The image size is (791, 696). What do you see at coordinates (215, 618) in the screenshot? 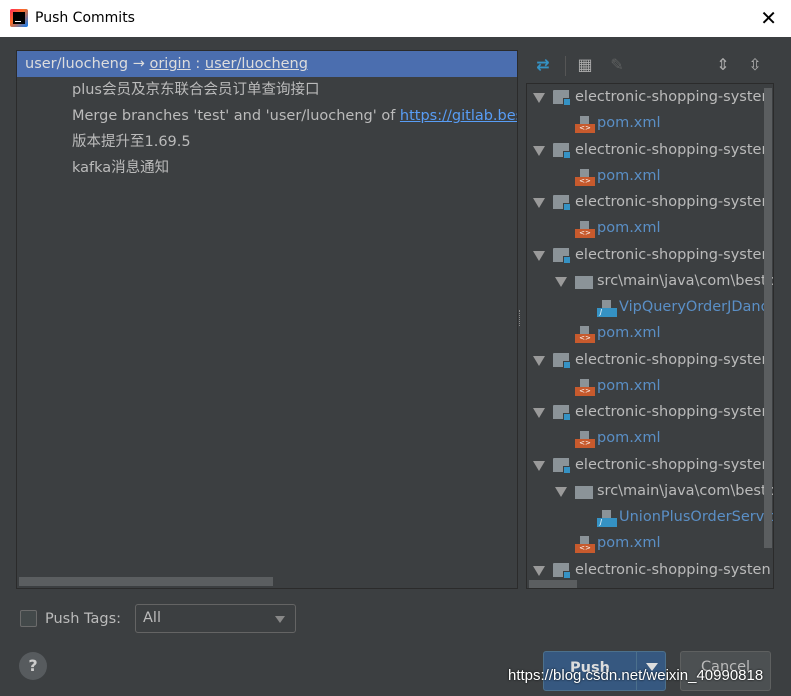
I see `tags-select: All` at bounding box center [215, 618].